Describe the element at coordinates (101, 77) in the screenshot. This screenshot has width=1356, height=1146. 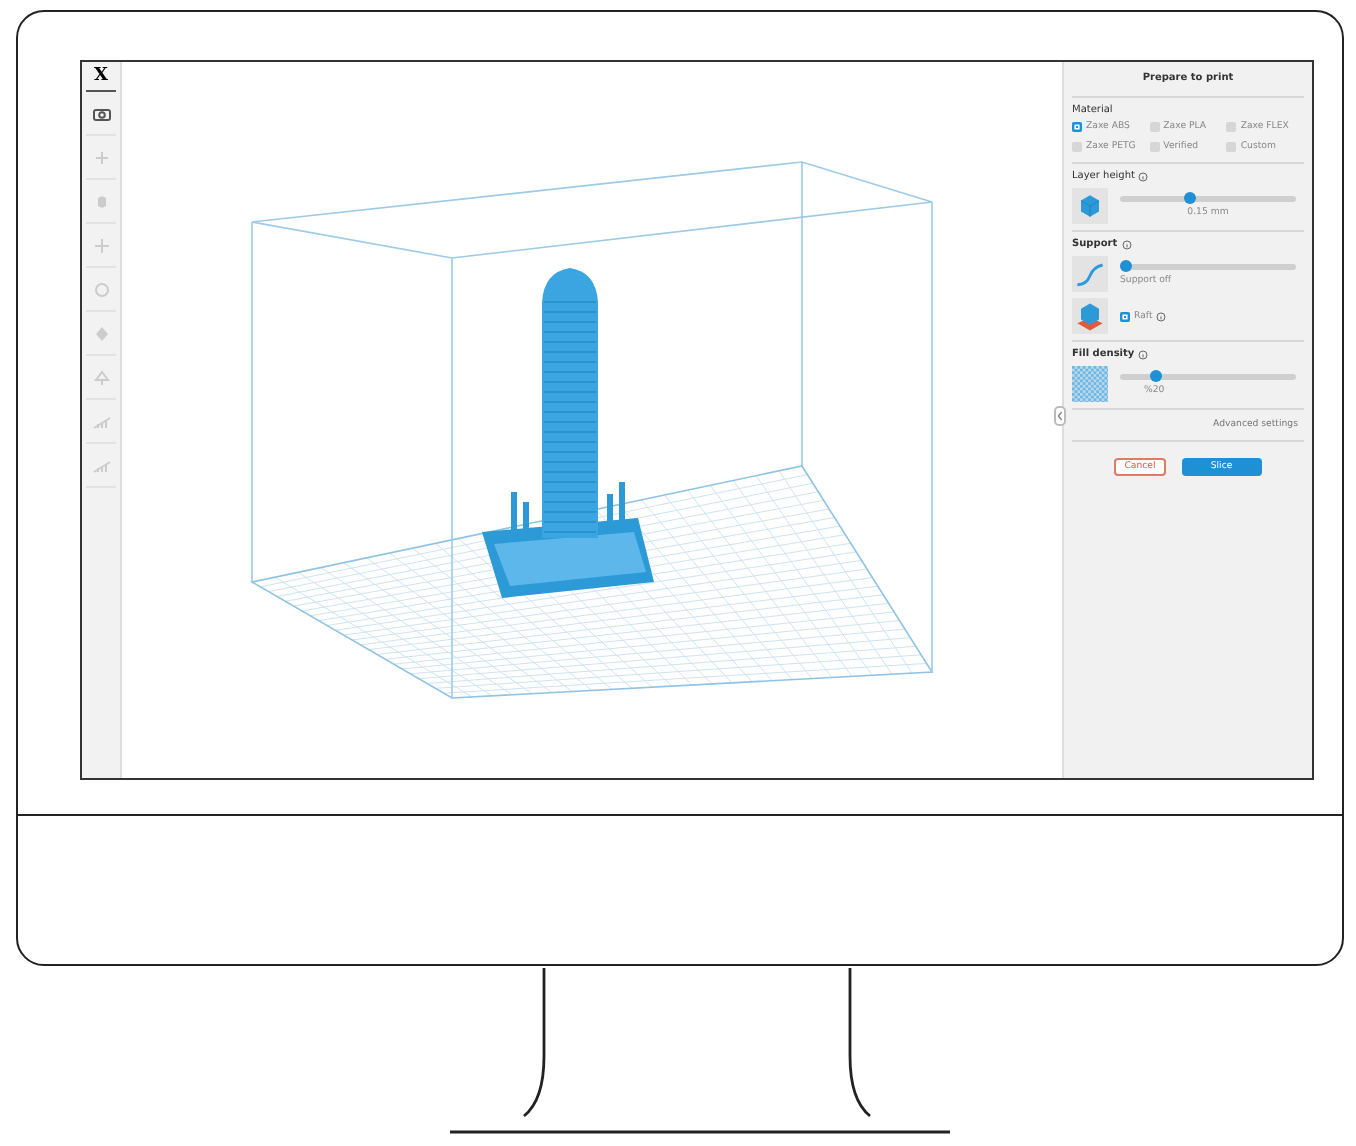
I see `logo: X` at that location.